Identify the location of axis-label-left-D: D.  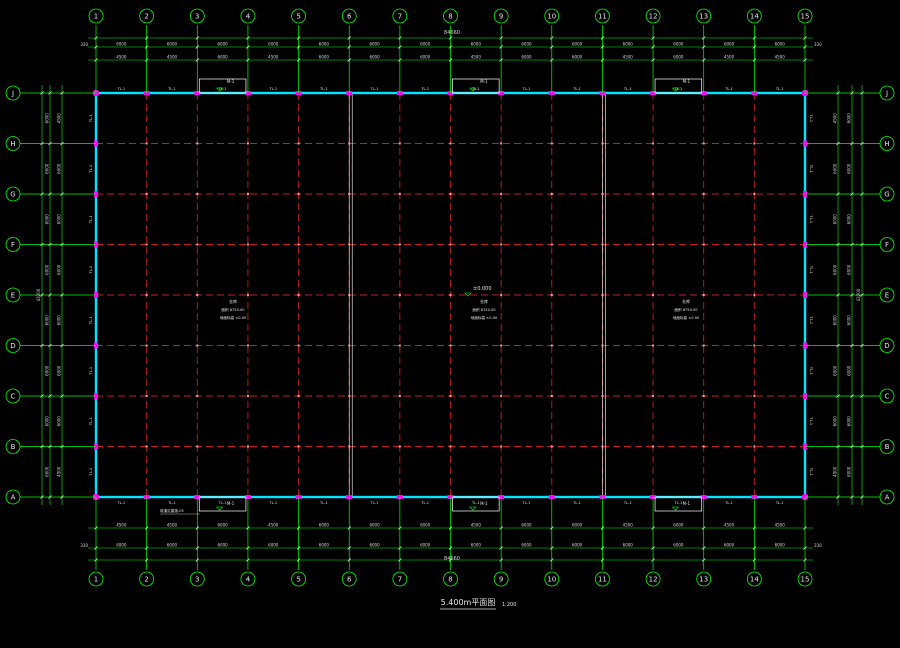
(12, 346).